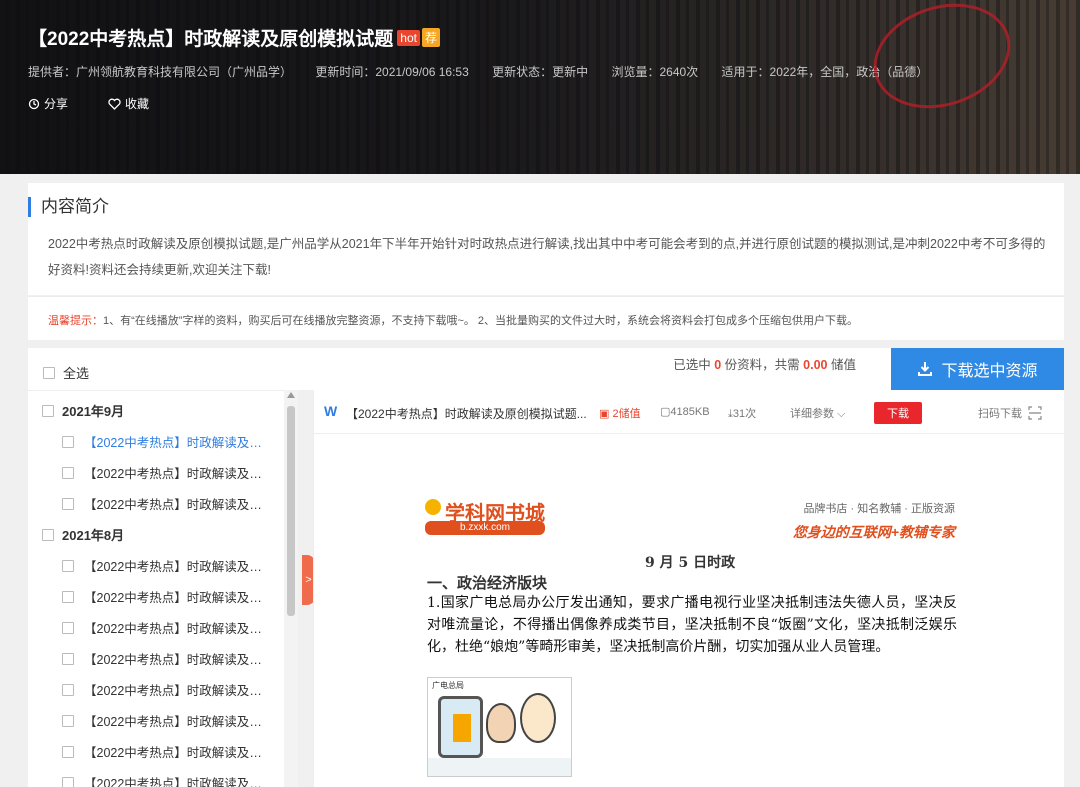  I want to click on download-selected-button: 下载选中资源, so click(977, 369).